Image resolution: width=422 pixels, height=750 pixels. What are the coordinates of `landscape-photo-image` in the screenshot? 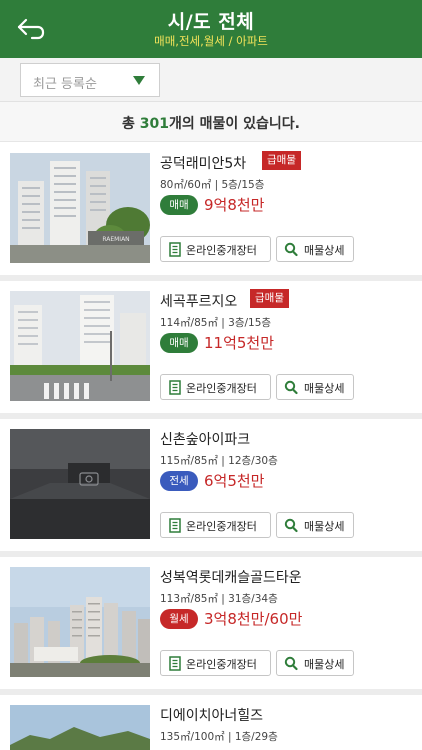 It's located at (80, 727).